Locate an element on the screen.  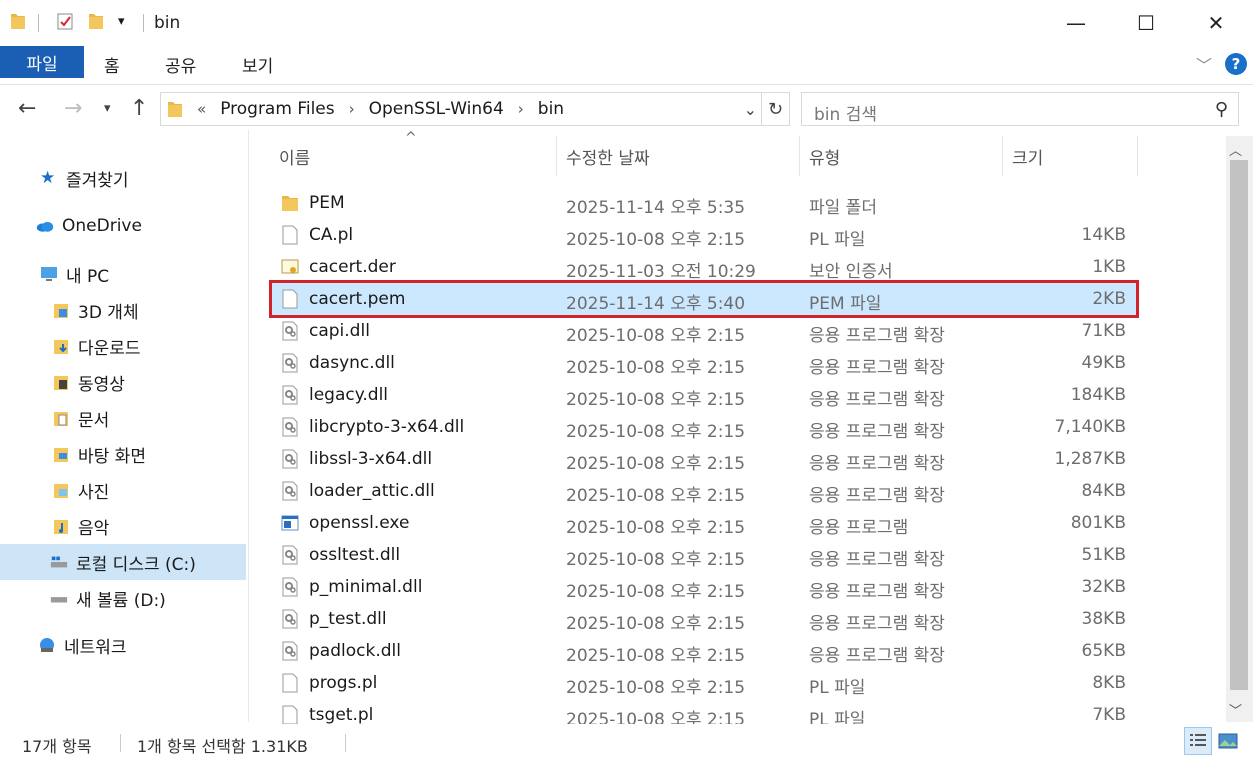
search-box: bin 검색 ⚲ is located at coordinates (1020, 109).